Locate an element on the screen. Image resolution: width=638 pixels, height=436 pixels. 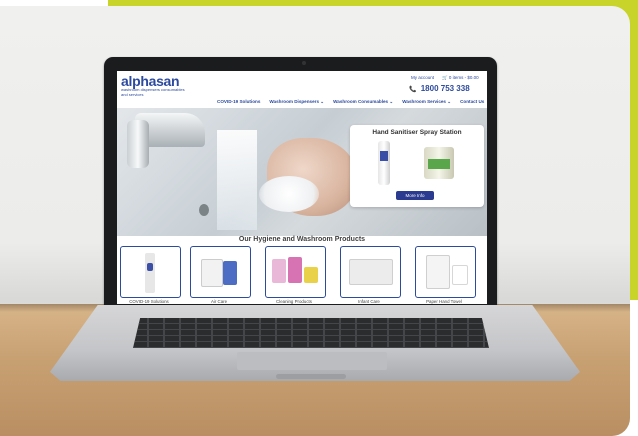
soap-foam-image is located at coordinates (289, 194).